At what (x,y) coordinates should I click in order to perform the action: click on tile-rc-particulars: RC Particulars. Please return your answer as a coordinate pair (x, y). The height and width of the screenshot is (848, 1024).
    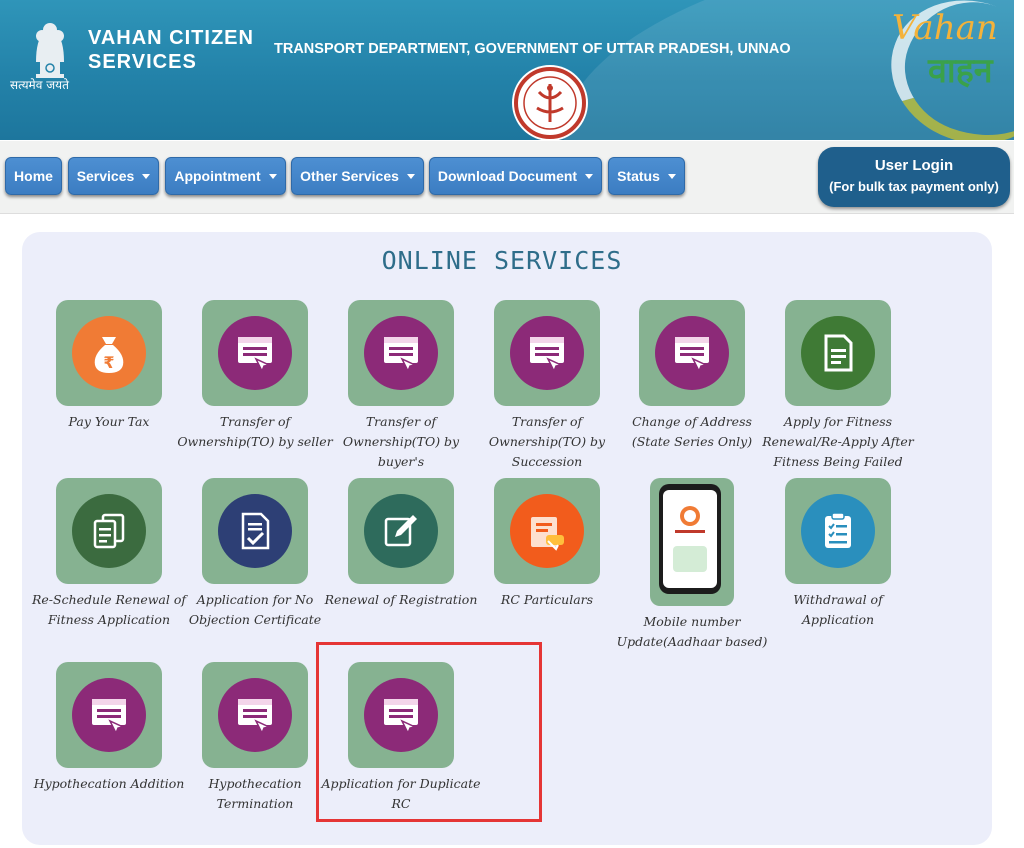
    Looking at the image, I should click on (547, 544).